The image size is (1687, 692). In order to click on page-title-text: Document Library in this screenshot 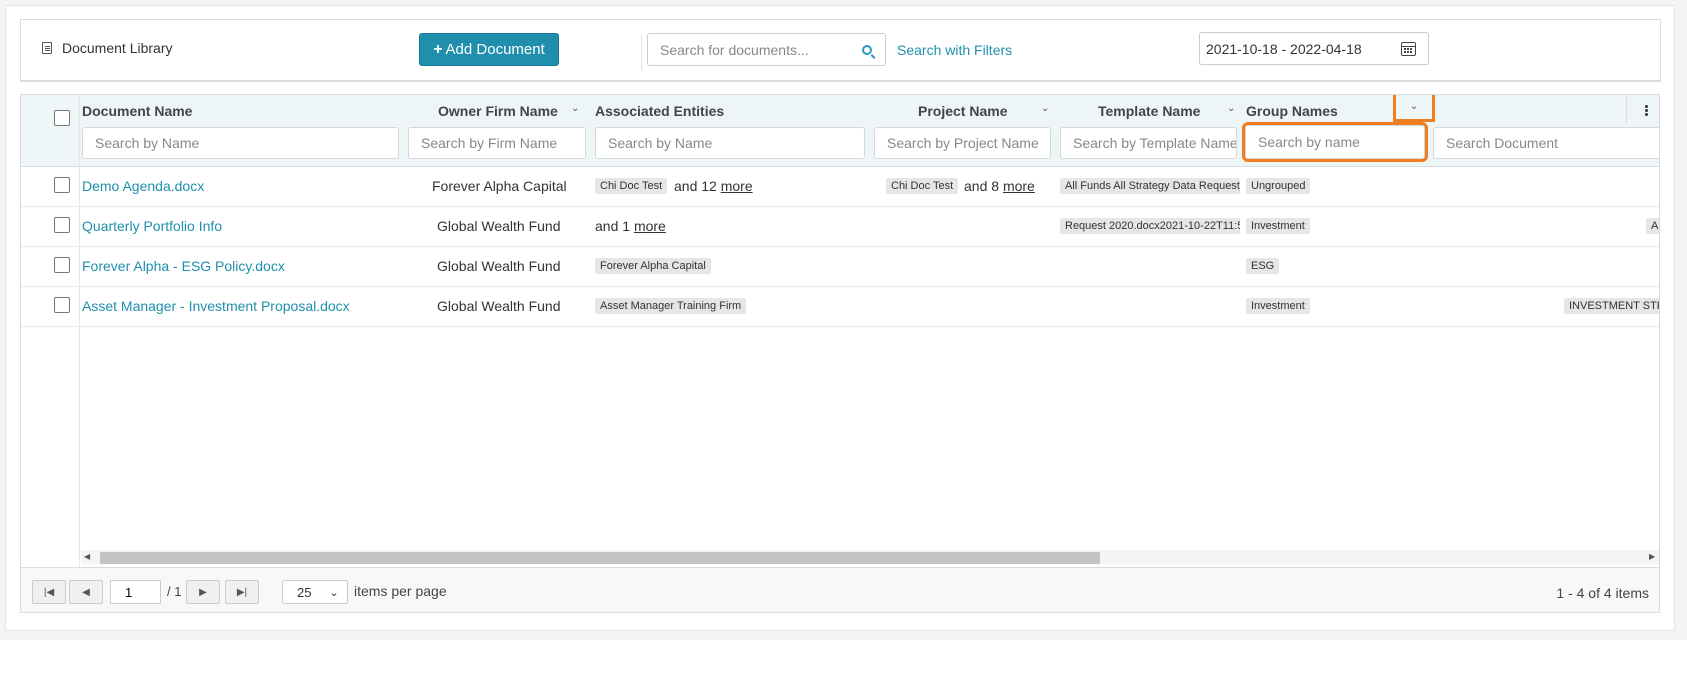, I will do `click(117, 48)`.